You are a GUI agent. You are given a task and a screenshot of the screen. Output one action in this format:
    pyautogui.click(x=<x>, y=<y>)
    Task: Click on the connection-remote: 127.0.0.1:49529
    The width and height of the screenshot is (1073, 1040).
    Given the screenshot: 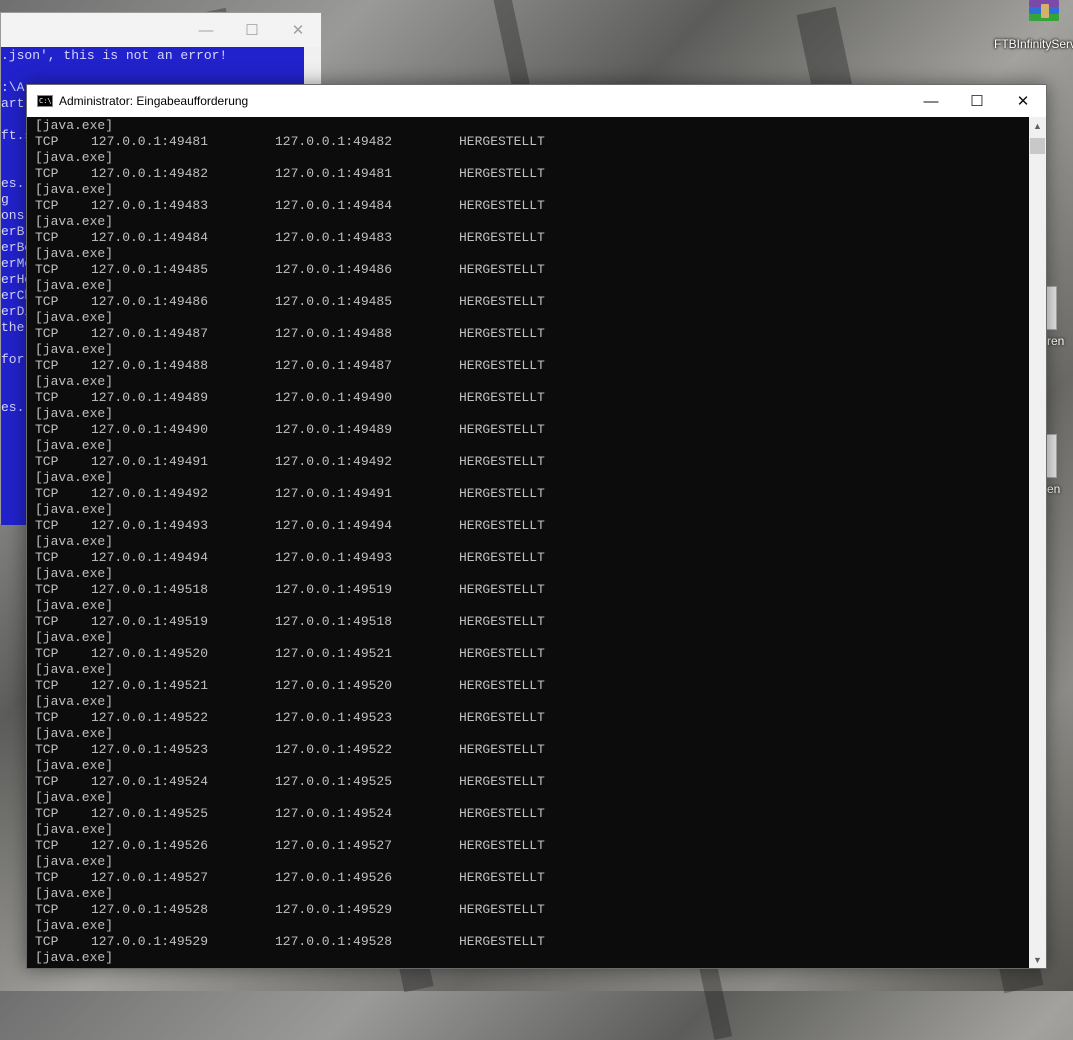 What is the action you would take?
    pyautogui.click(x=334, y=909)
    